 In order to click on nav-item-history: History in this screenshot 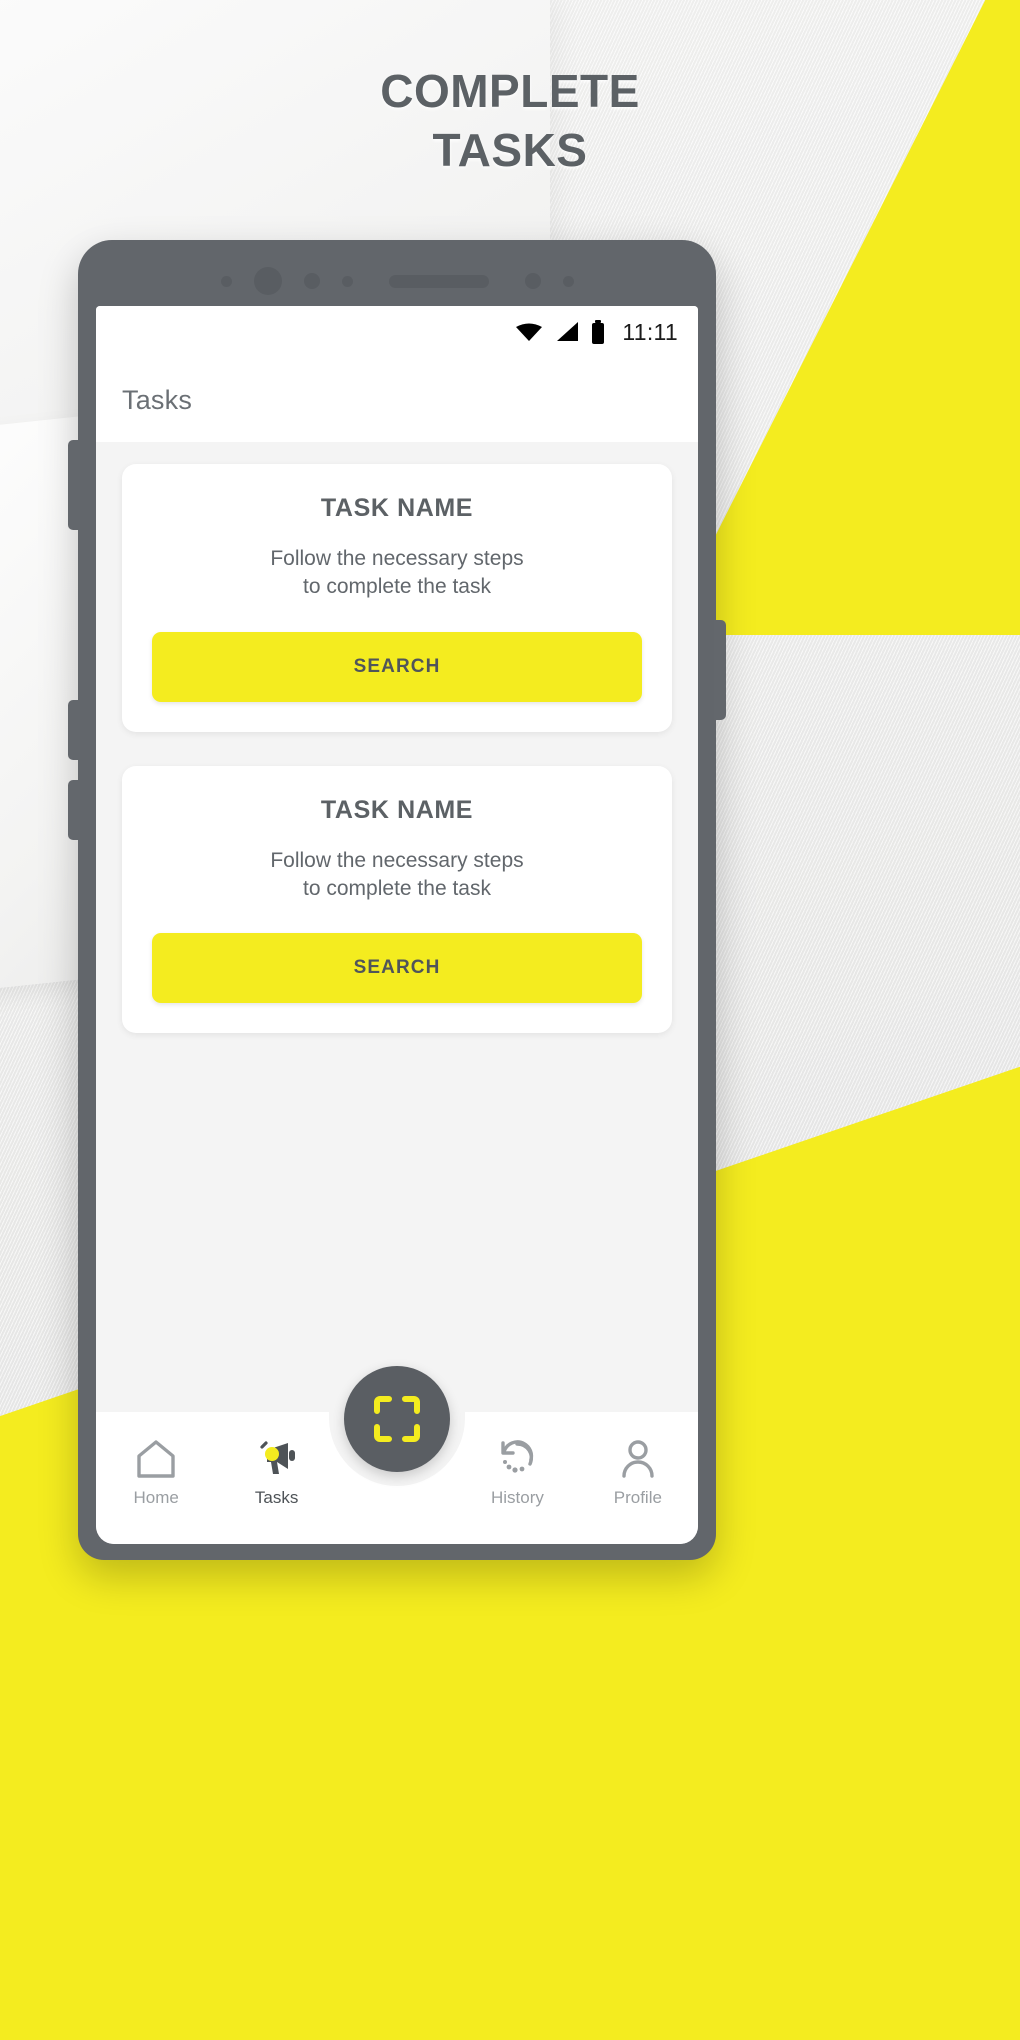, I will do `click(517, 1473)`.